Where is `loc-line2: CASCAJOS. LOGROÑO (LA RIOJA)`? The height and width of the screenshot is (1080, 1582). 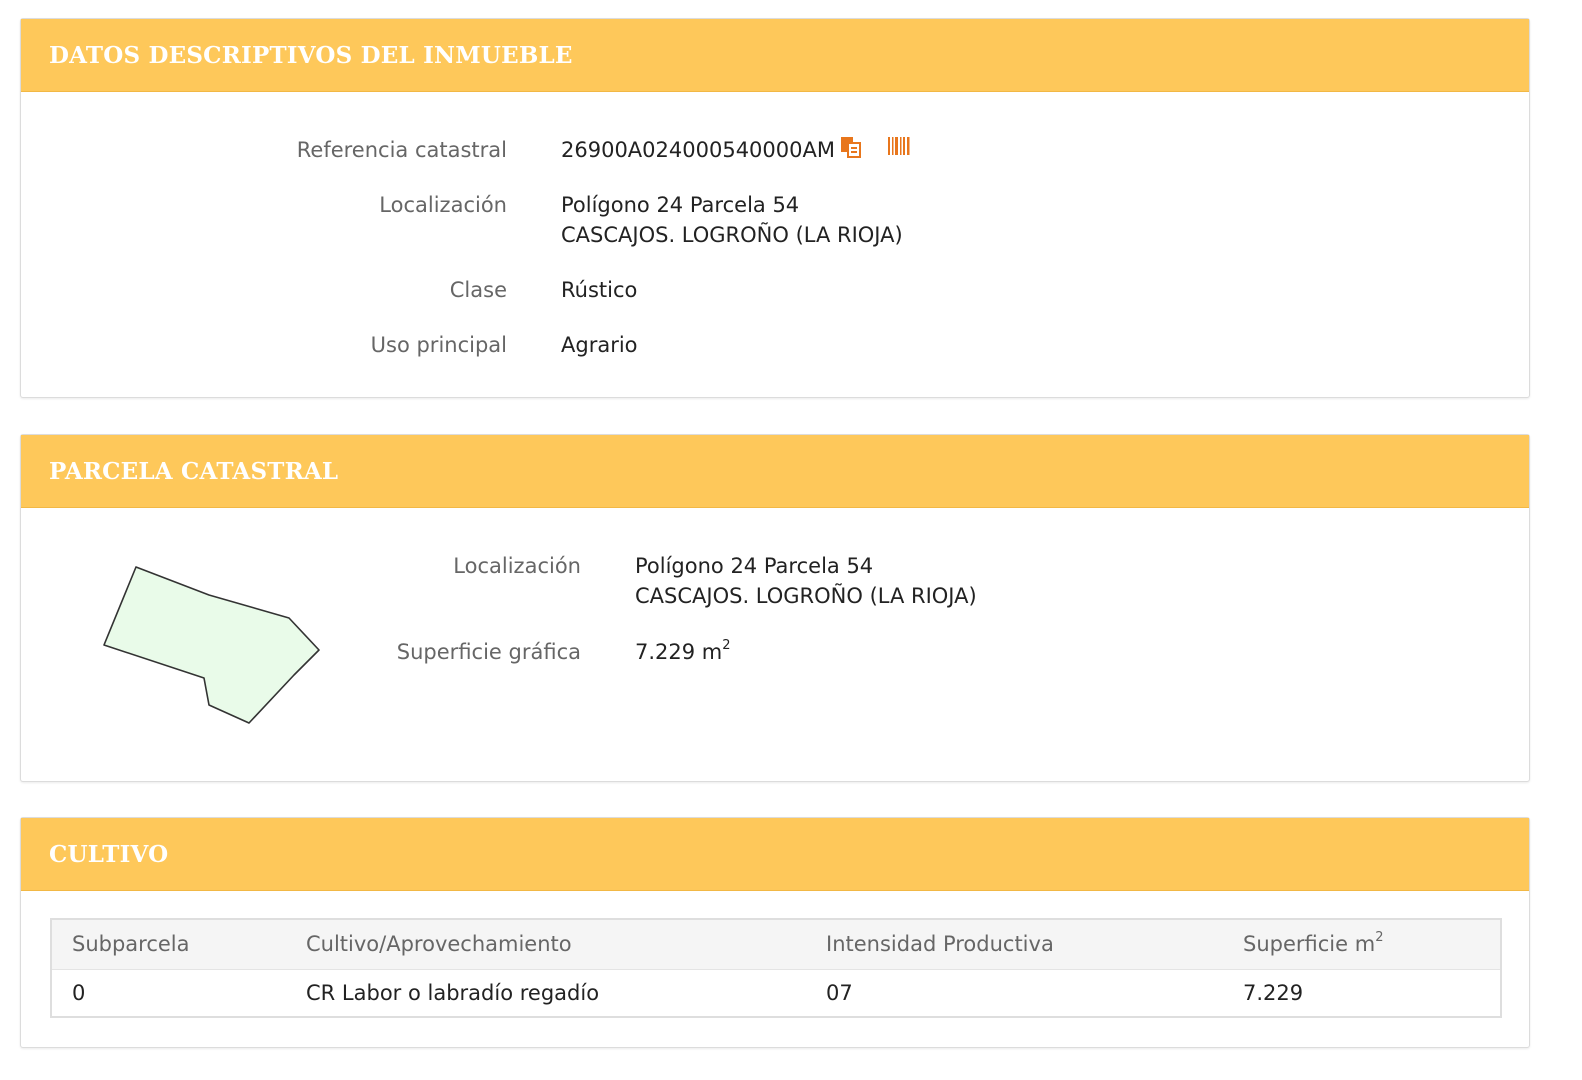 loc-line2: CASCAJOS. LOGROÑO (LA RIOJA) is located at coordinates (732, 235).